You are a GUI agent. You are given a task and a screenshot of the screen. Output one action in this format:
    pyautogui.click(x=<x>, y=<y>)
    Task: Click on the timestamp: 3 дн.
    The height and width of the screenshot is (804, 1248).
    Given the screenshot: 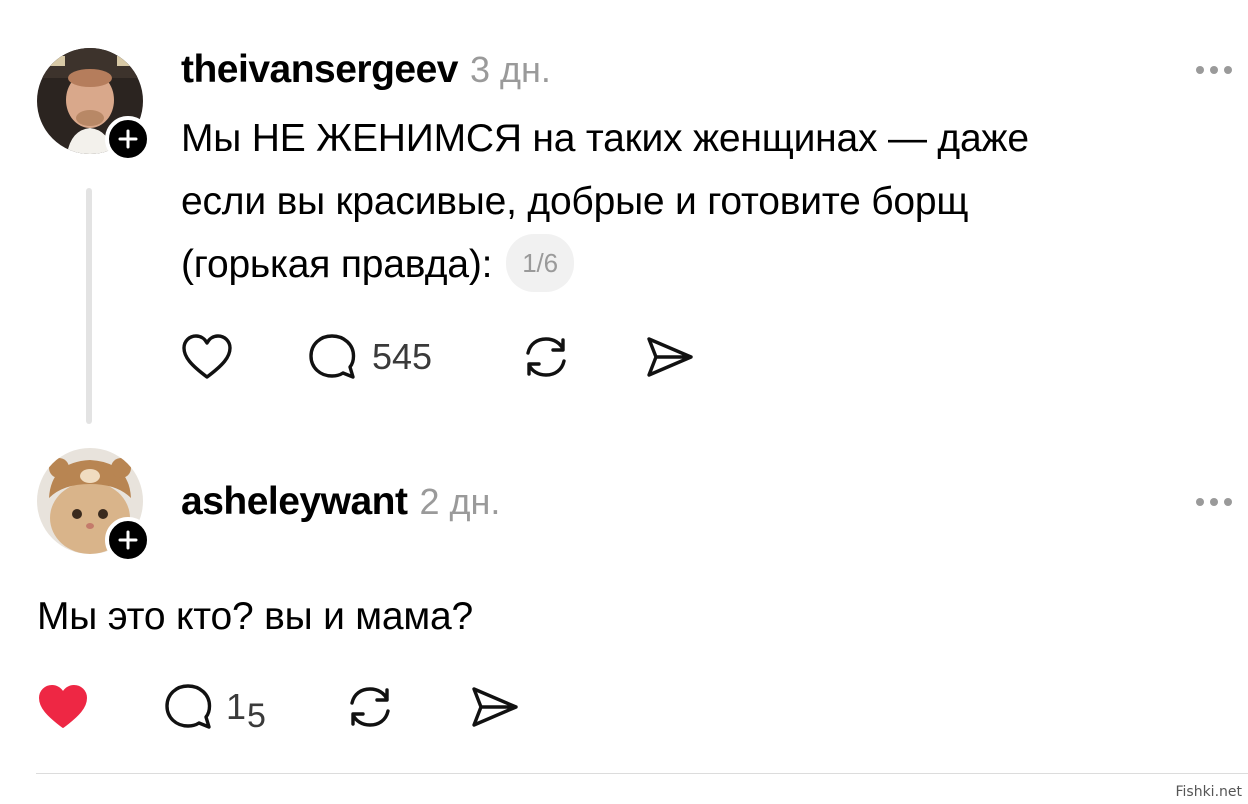 What is the action you would take?
    pyautogui.click(x=510, y=69)
    